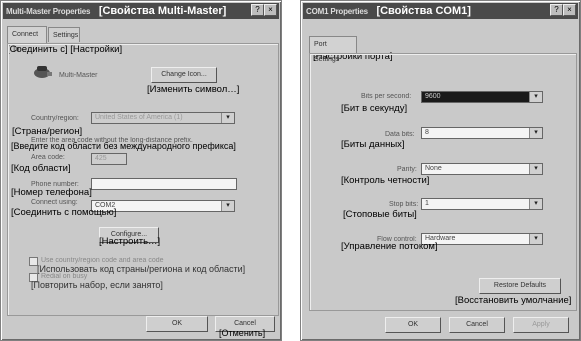  What do you see at coordinates (333, 49) in the screenshot?
I see `tab-port-settings: Port Settings` at bounding box center [333, 49].